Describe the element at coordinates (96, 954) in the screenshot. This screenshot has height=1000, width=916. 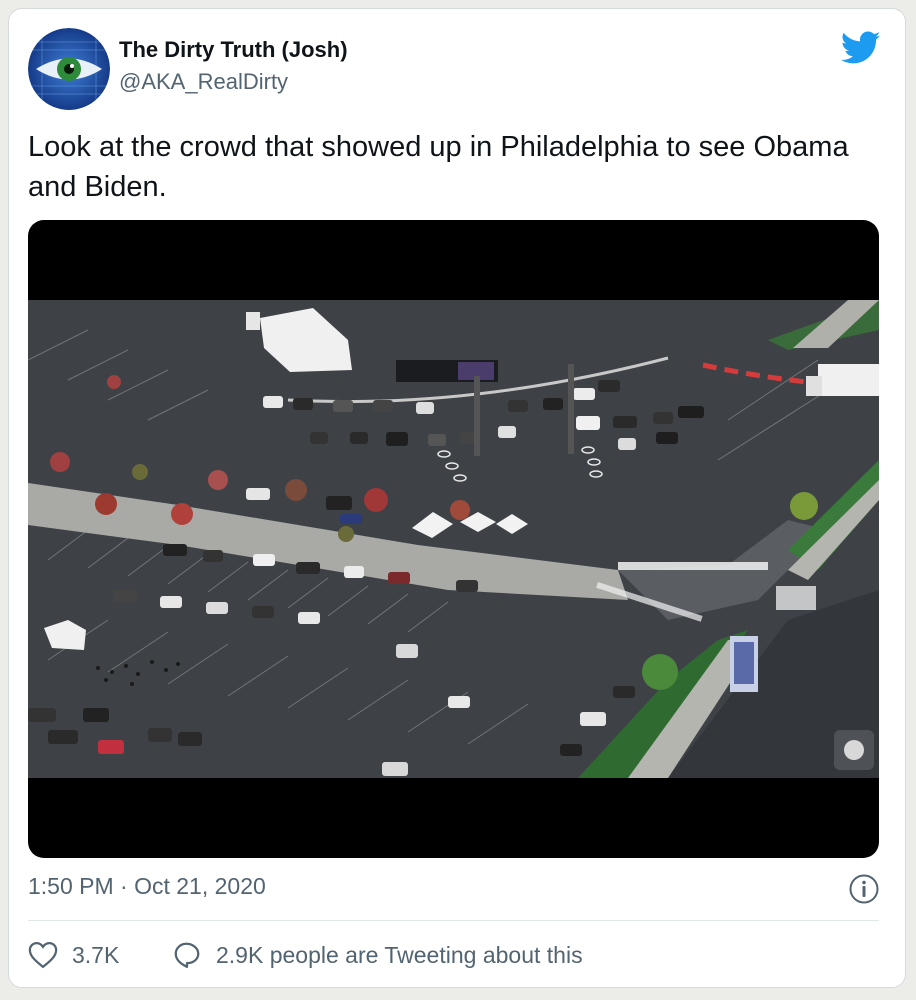
I see `like-count: 3.7K` at that location.